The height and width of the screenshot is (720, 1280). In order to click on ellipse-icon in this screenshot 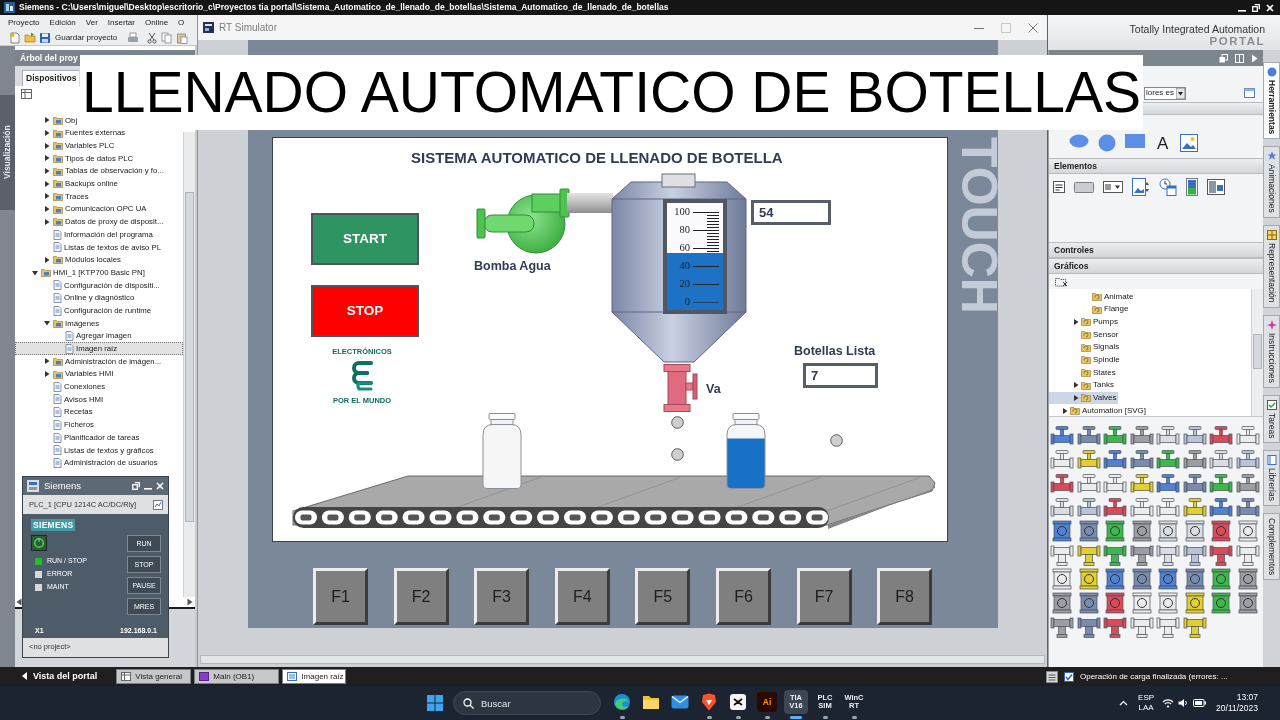, I will do `click(1079, 141)`.